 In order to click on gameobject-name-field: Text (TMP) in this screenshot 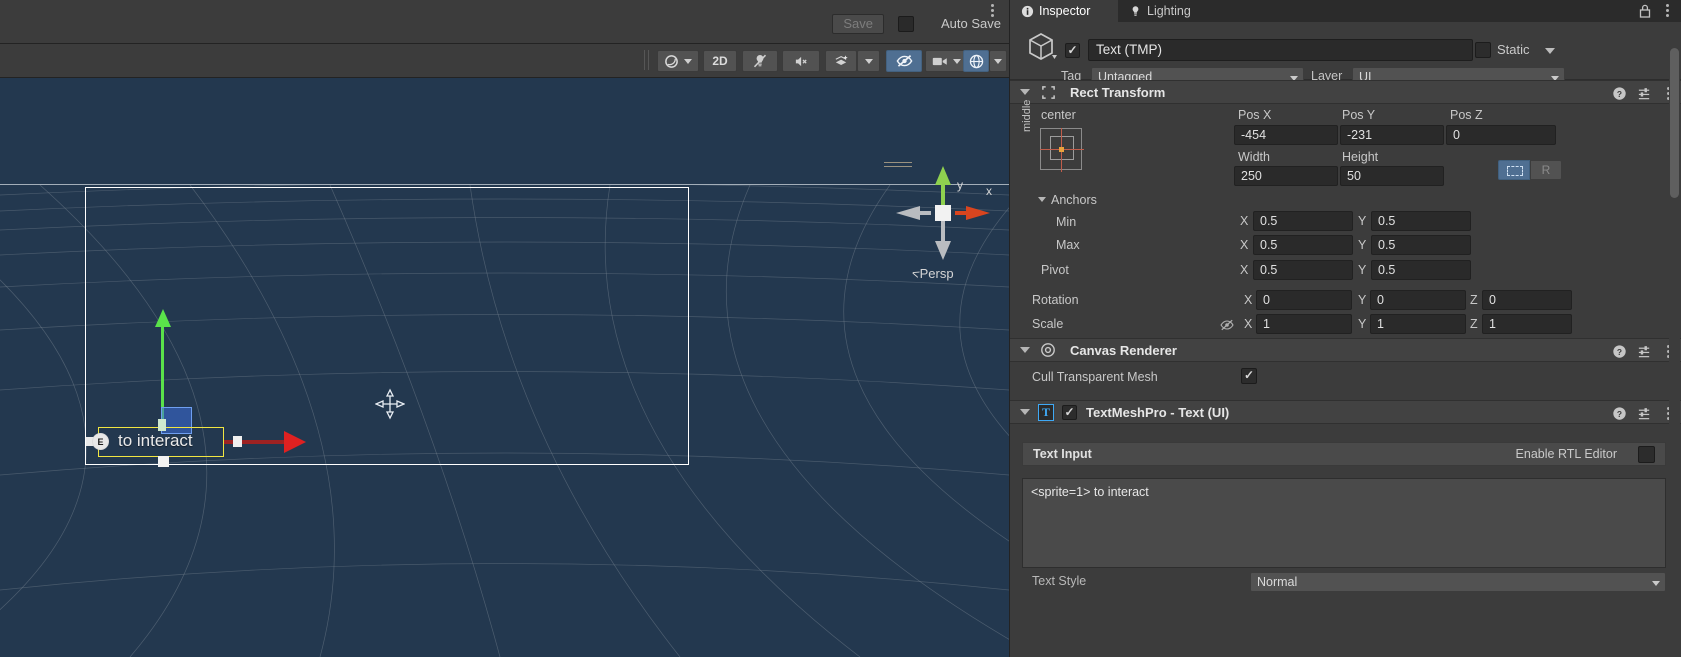, I will do `click(1280, 50)`.